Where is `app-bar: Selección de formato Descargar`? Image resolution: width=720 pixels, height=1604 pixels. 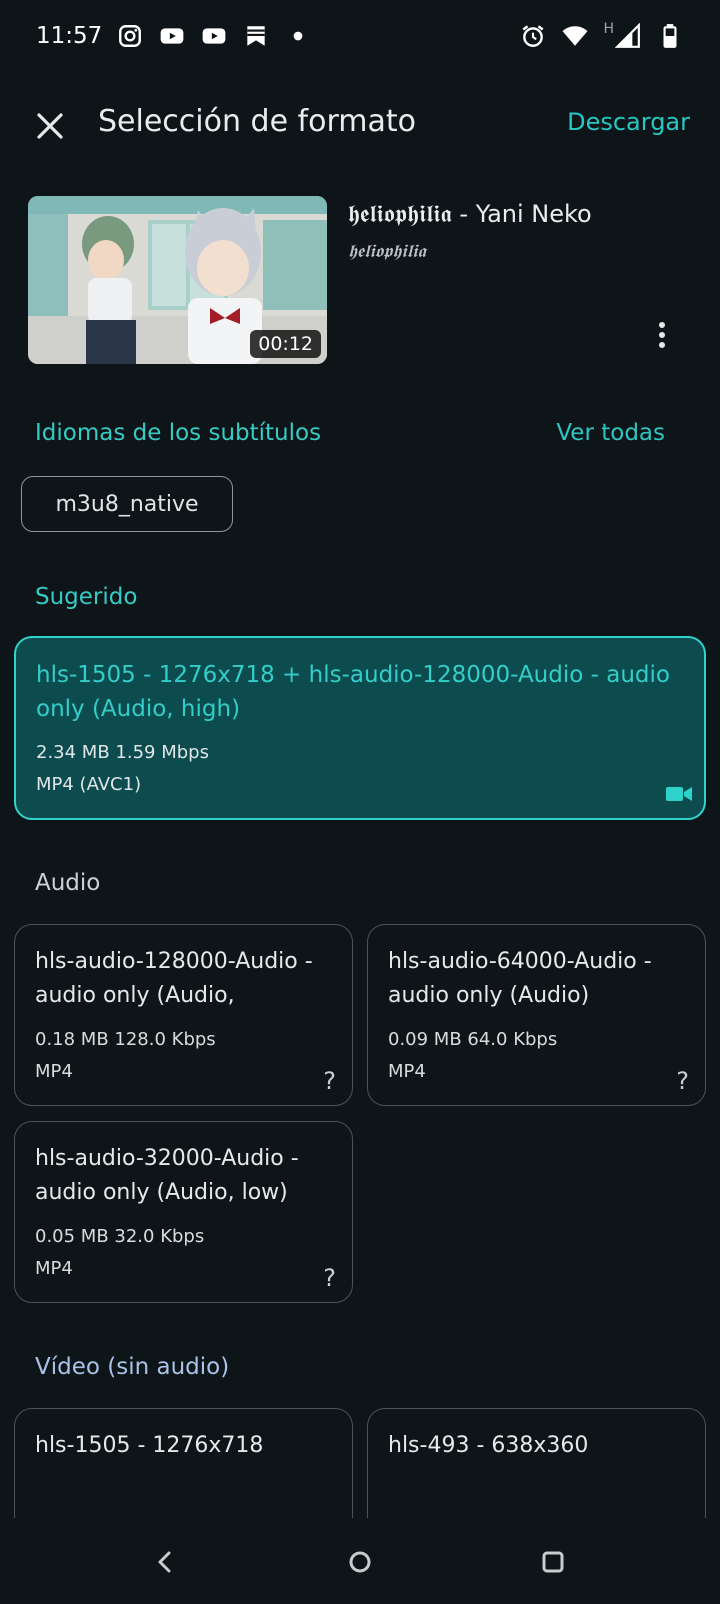 app-bar: Selección de formato Descargar is located at coordinates (360, 126).